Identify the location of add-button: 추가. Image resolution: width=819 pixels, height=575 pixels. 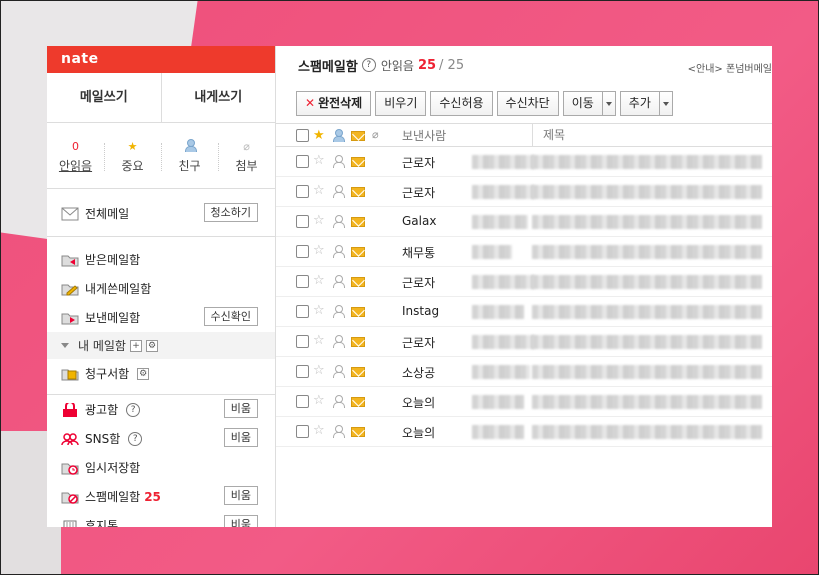
(639, 103).